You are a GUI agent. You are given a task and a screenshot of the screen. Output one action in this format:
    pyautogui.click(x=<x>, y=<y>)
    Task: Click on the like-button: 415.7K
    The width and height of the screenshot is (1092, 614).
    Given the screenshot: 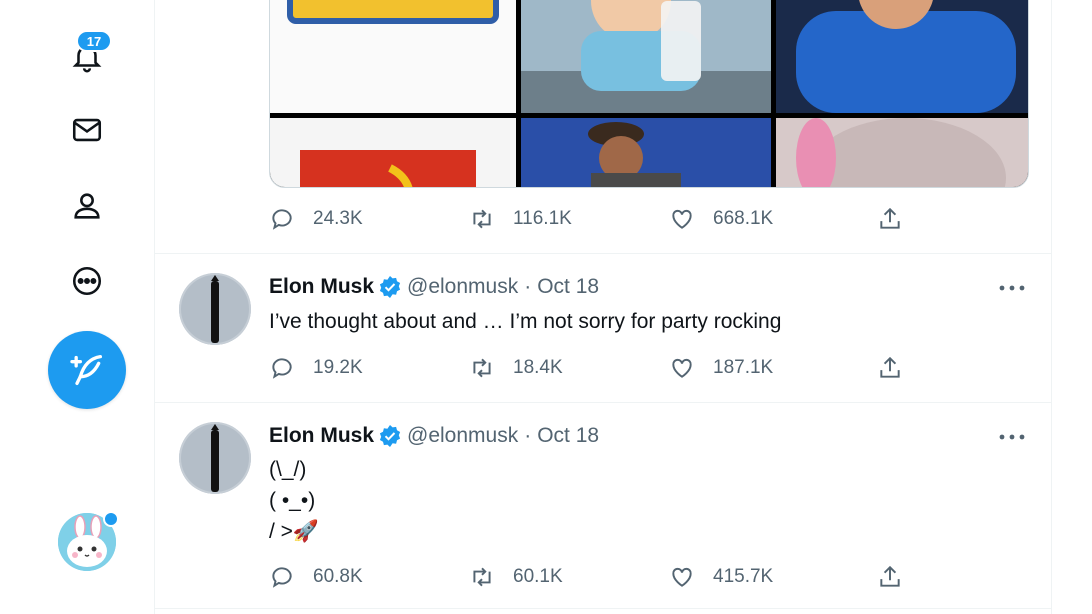 What is the action you would take?
    pyautogui.click(x=721, y=577)
    